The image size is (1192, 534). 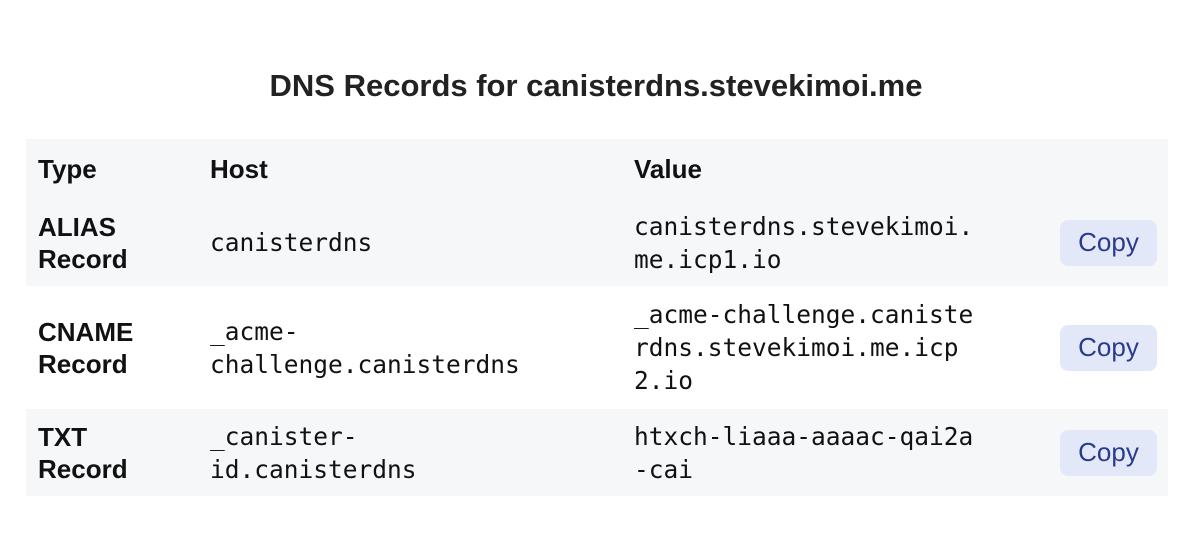 I want to click on record-host: _canister- id.canisterdns, so click(x=313, y=452).